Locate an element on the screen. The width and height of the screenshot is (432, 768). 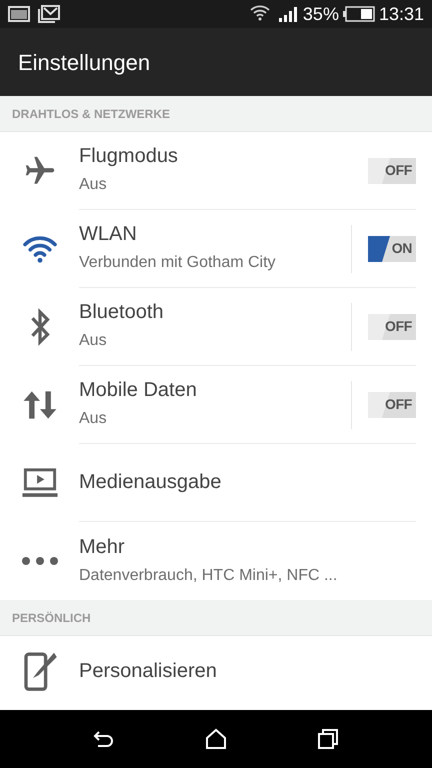
screen-play-icon is located at coordinates (40, 483).